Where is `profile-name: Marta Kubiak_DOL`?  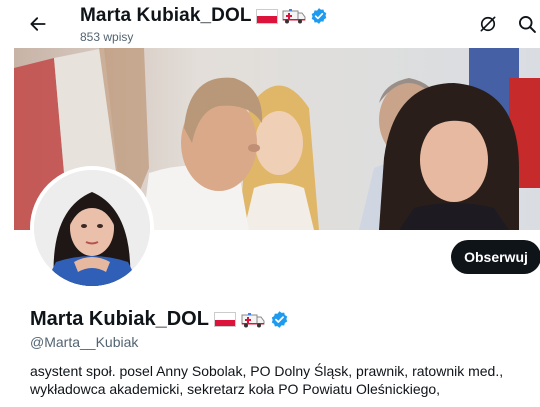 profile-name: Marta Kubiak_DOL is located at coordinates (119, 319).